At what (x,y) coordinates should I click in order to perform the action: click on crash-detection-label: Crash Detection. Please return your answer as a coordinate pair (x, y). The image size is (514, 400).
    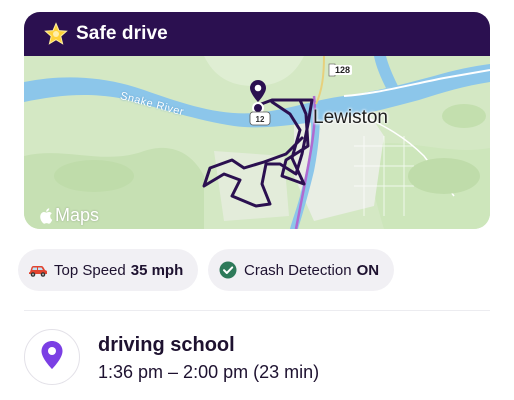
    Looking at the image, I should click on (298, 270).